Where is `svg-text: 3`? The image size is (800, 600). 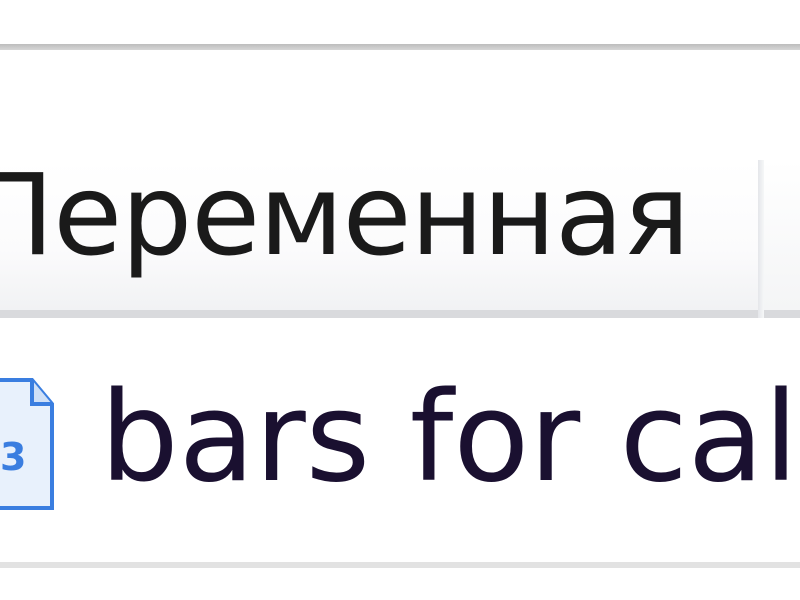 svg-text: 3 is located at coordinates (13, 457).